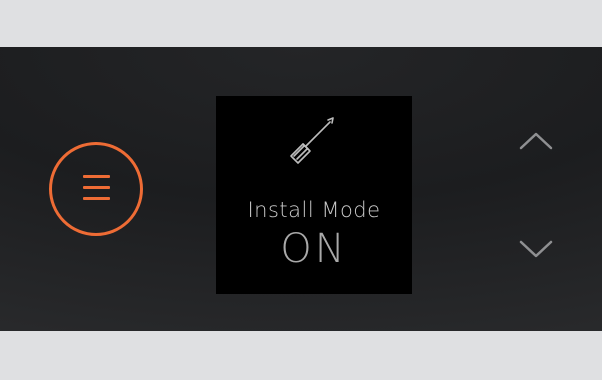  Describe the element at coordinates (536, 249) in the screenshot. I see `chevron-down-icon` at that location.